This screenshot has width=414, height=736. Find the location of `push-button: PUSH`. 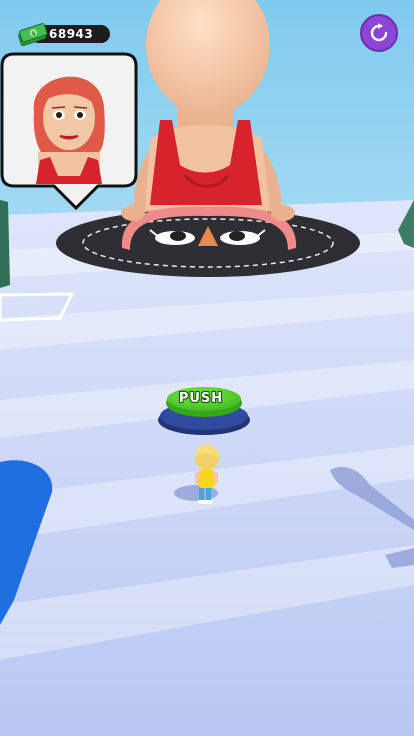

push-button: PUSH is located at coordinates (201, 398).